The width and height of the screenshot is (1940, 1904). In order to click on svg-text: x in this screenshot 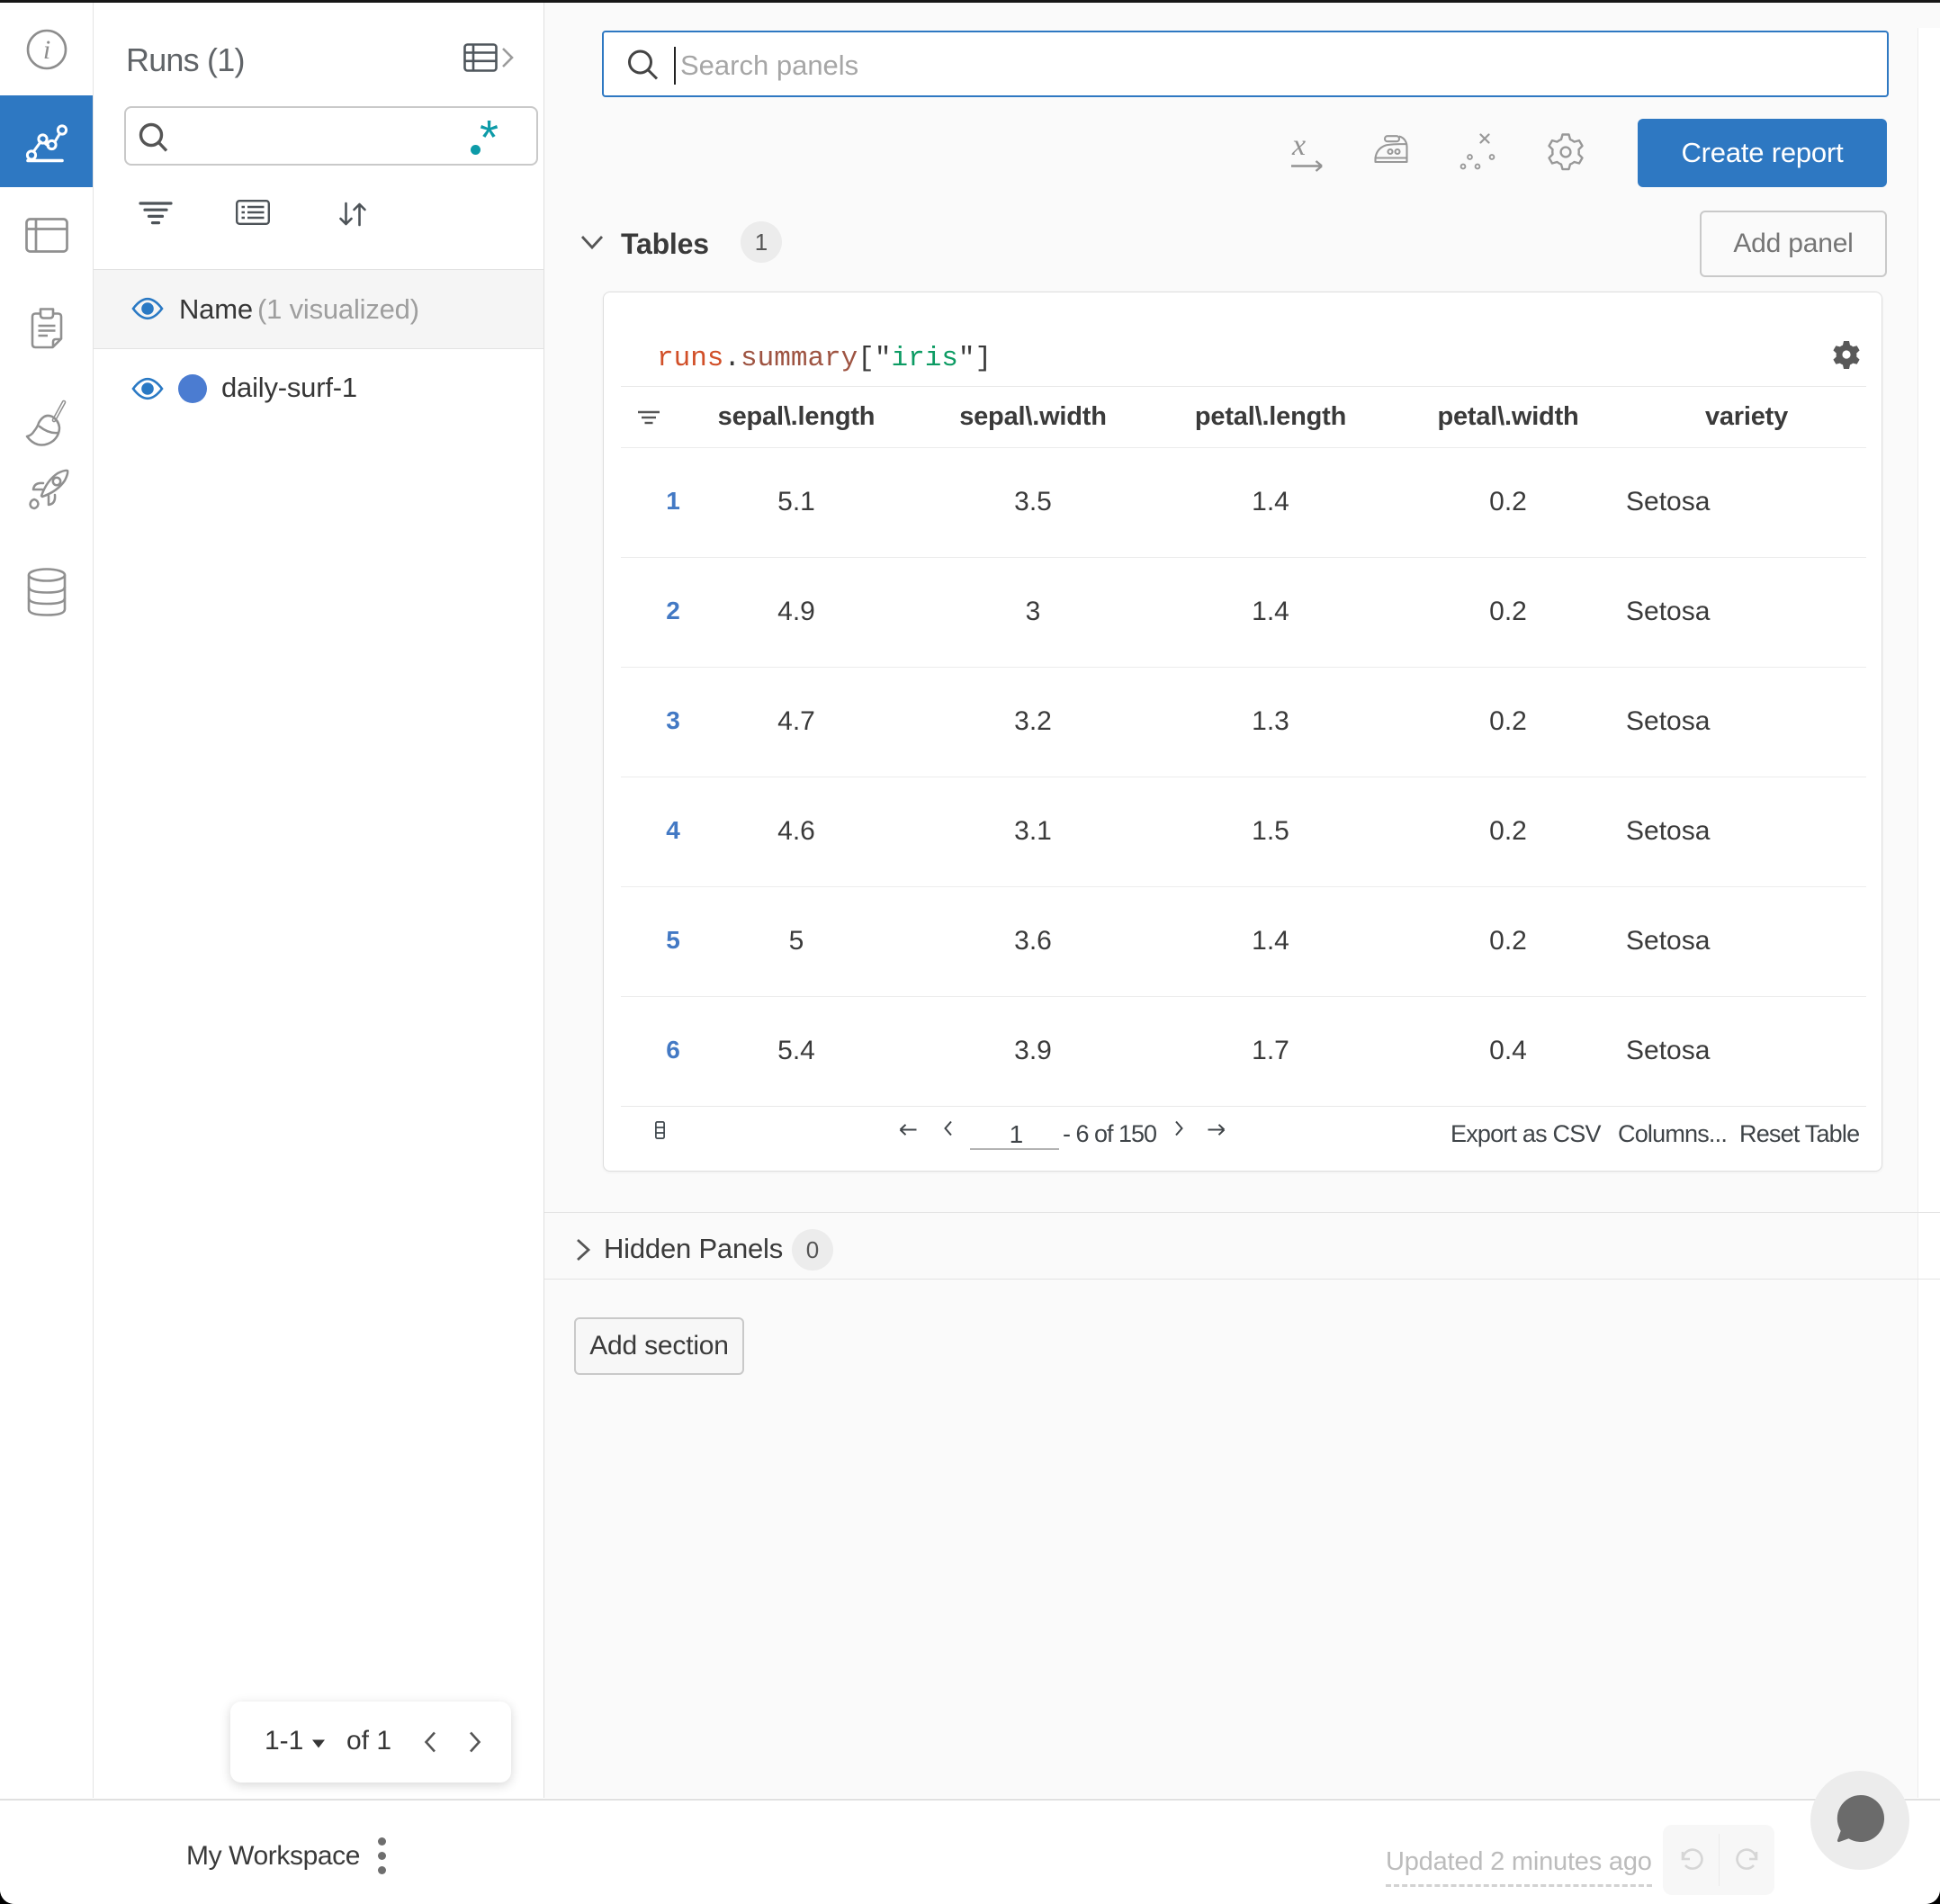, I will do `click(1298, 147)`.